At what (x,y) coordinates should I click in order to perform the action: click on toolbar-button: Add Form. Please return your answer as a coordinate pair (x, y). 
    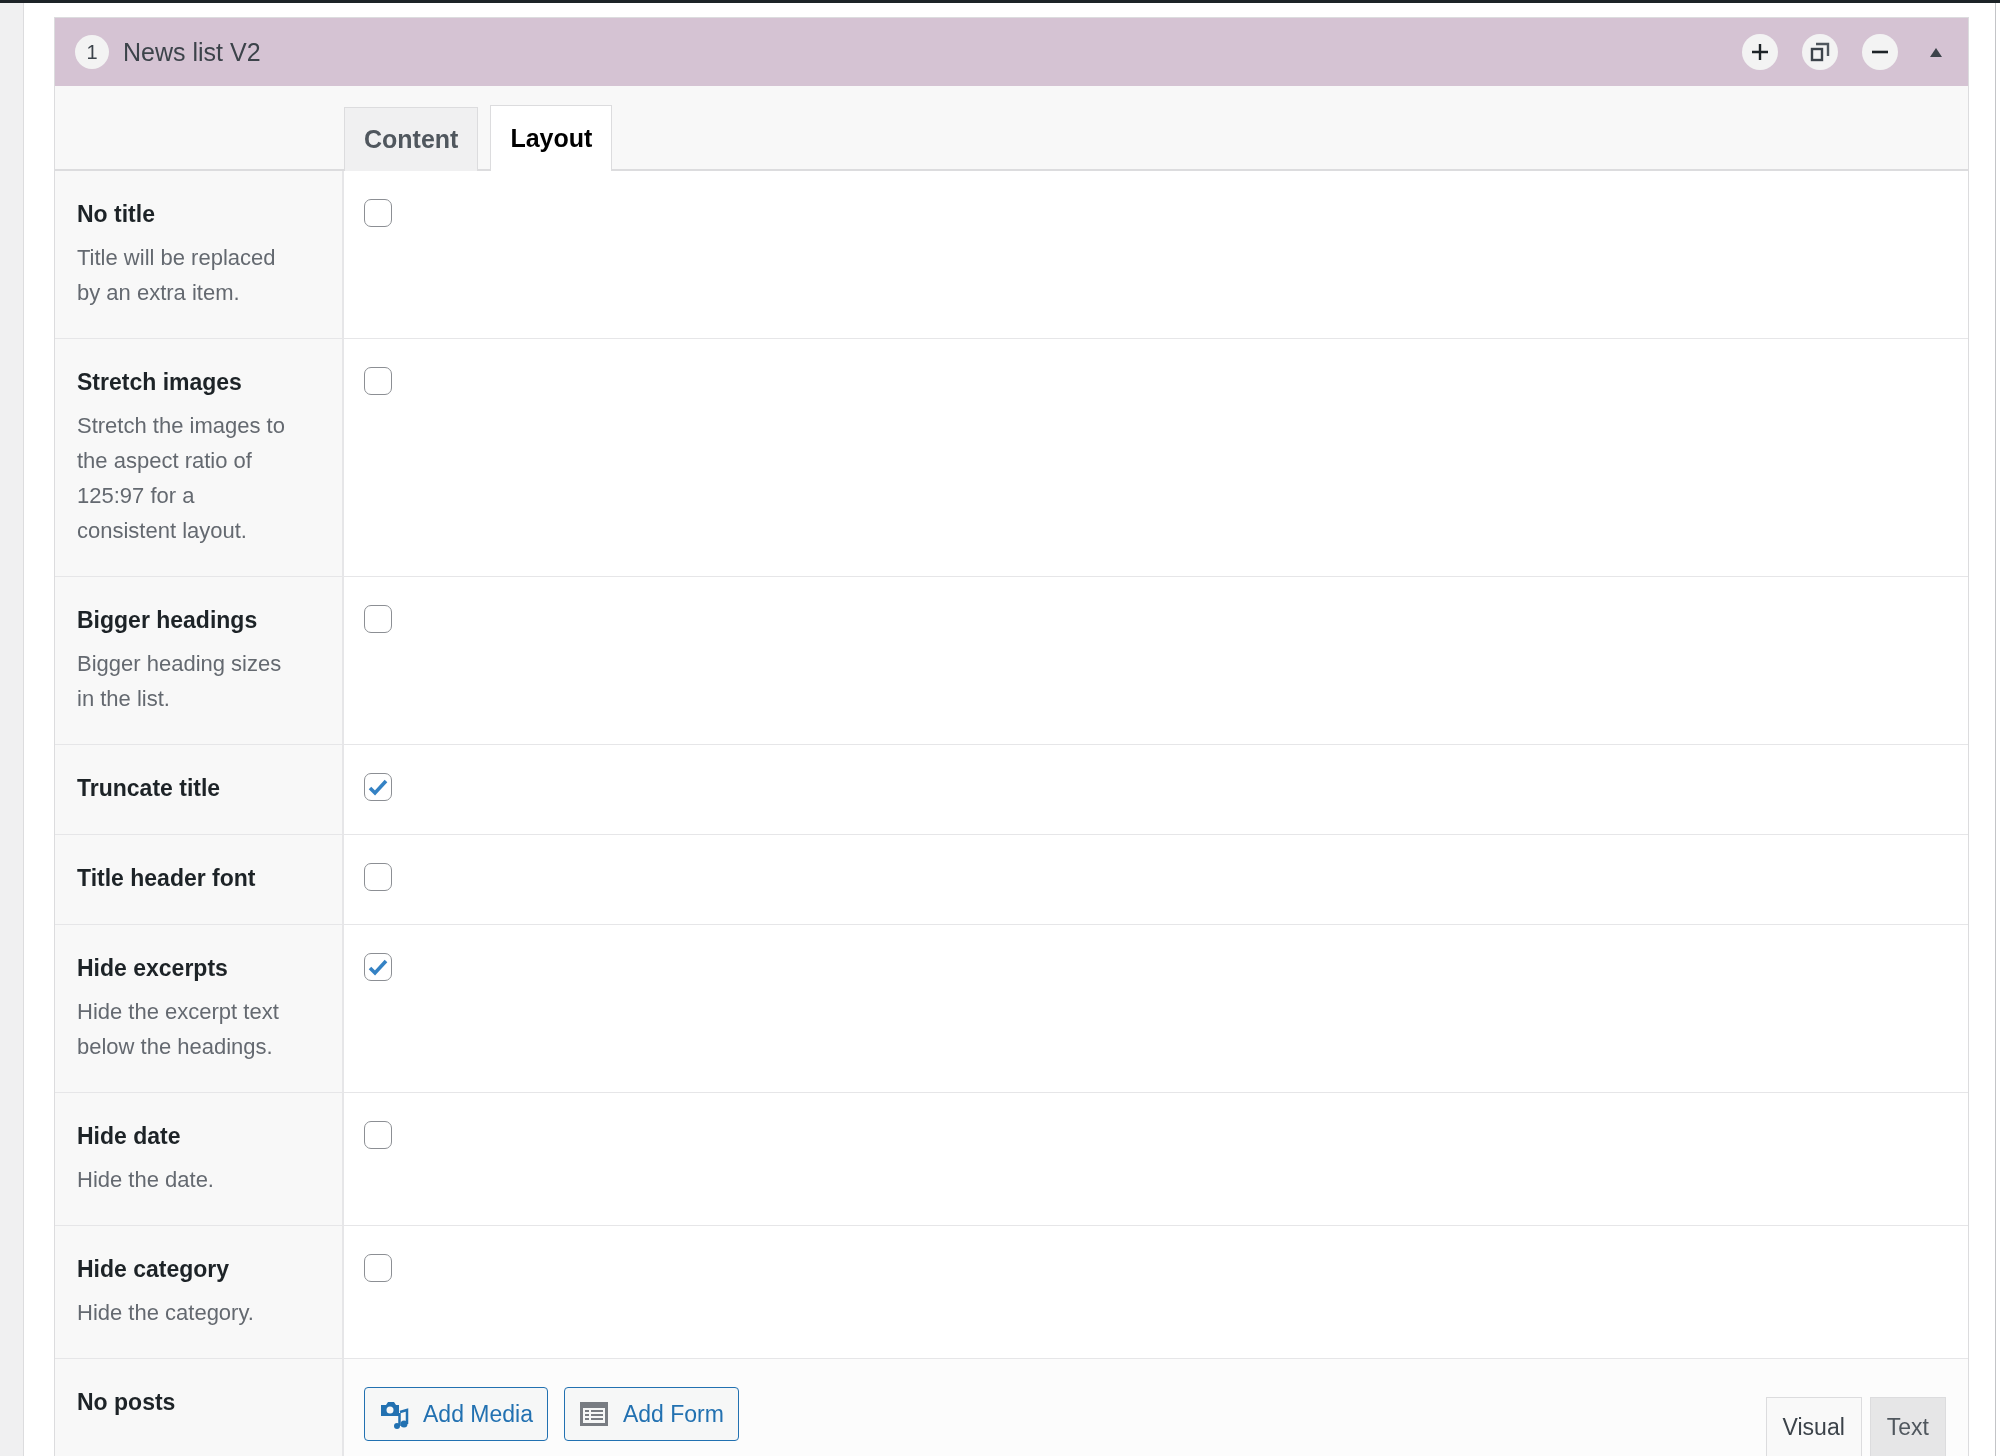
    Looking at the image, I should click on (651, 1414).